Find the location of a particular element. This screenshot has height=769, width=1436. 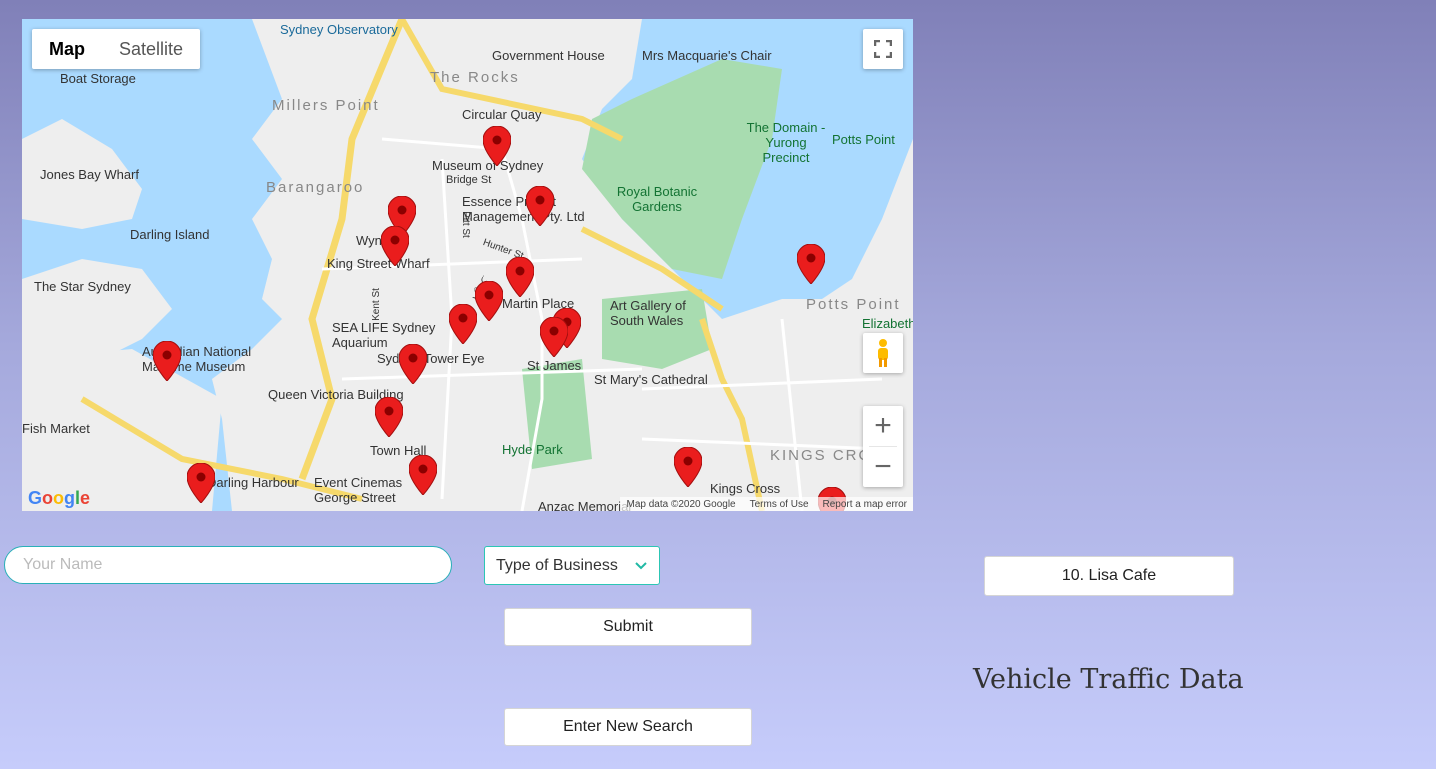

fullscreen-icon is located at coordinates (883, 49).